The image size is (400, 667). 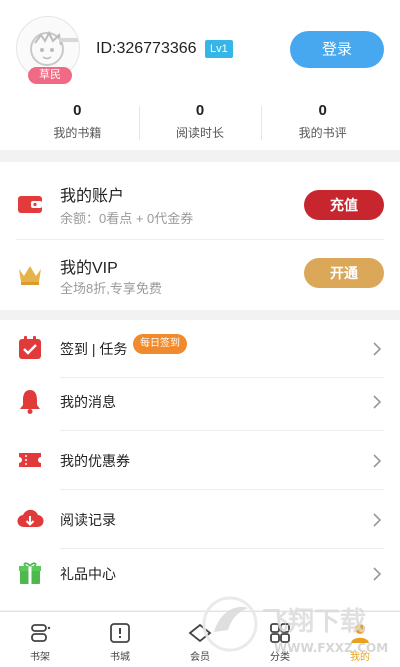 What do you see at coordinates (30, 204) in the screenshot?
I see `wallet-icon` at bounding box center [30, 204].